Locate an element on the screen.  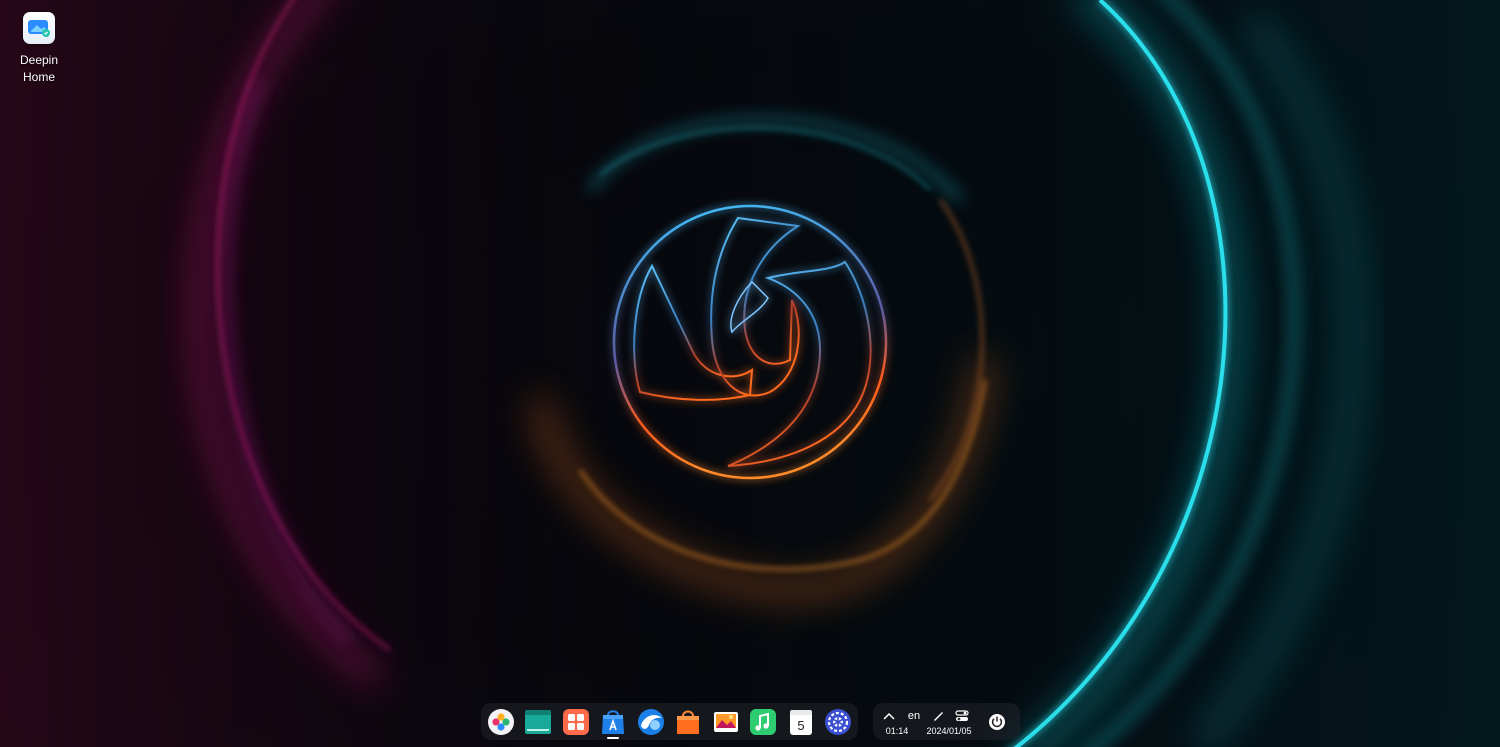
desktop-icon-label: Deepin Home is located at coordinates (39, 69).